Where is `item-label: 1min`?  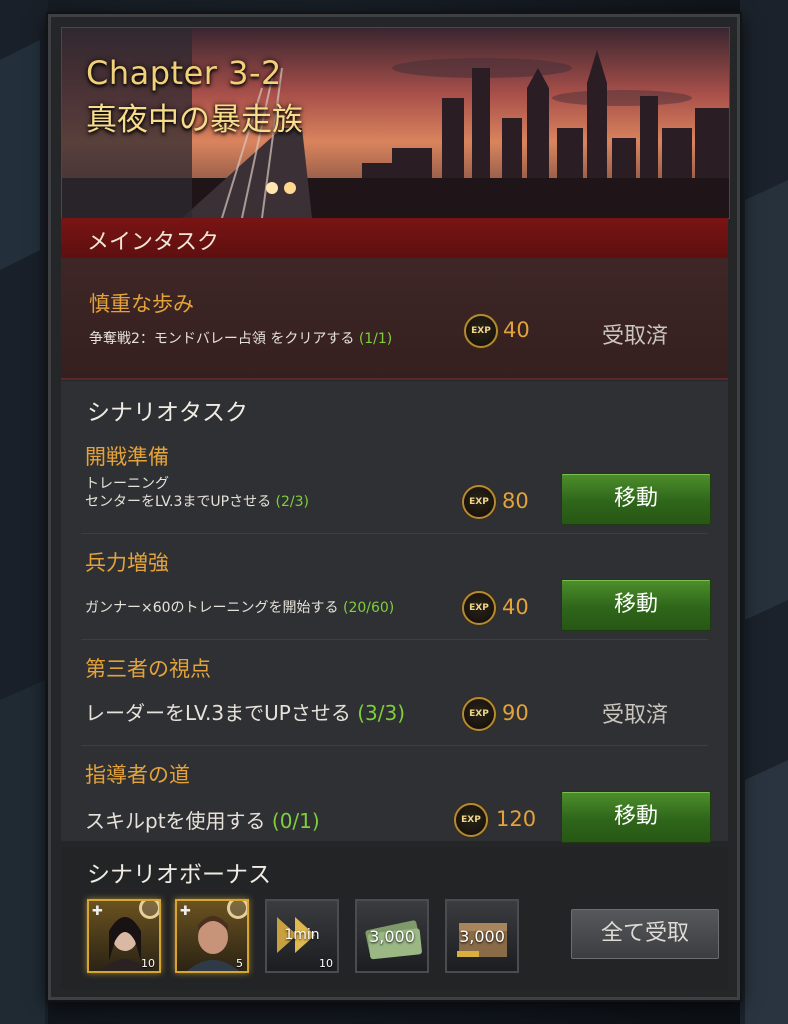 item-label: 1min is located at coordinates (302, 935).